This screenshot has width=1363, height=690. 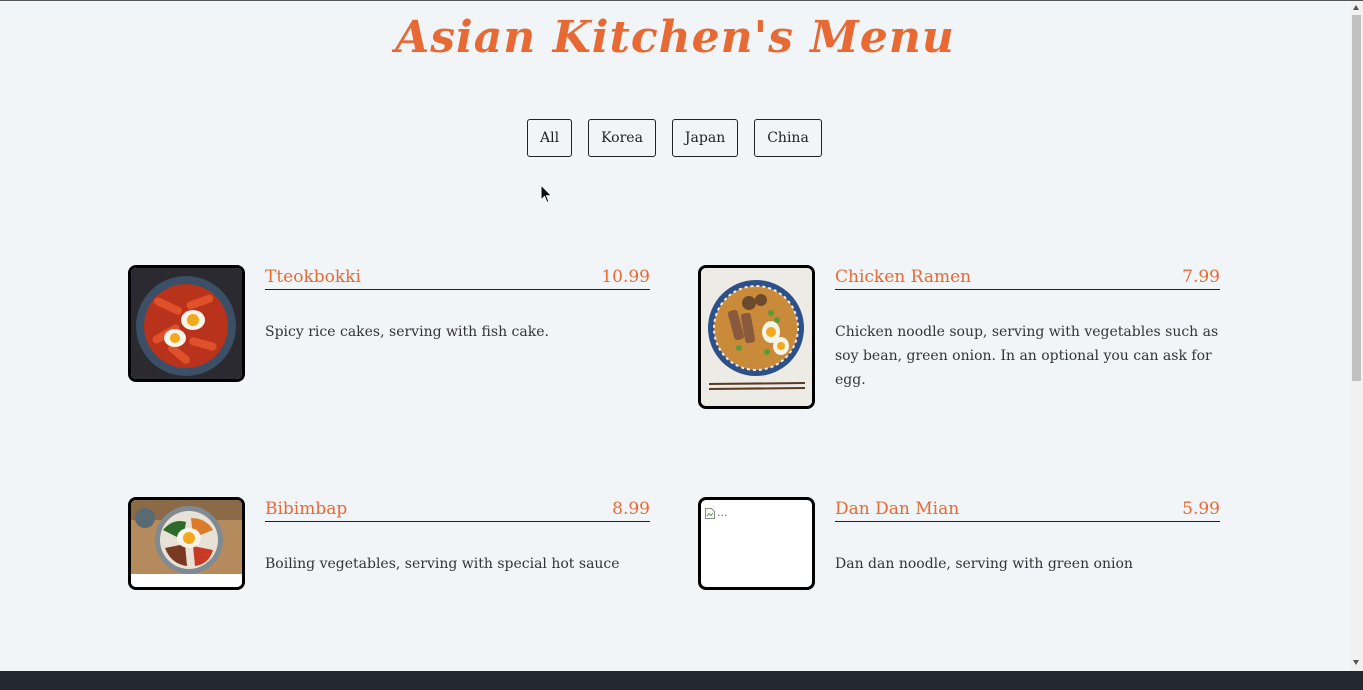 What do you see at coordinates (897, 509) in the screenshot?
I see `menu-item-name: Dan Dan Mian` at bounding box center [897, 509].